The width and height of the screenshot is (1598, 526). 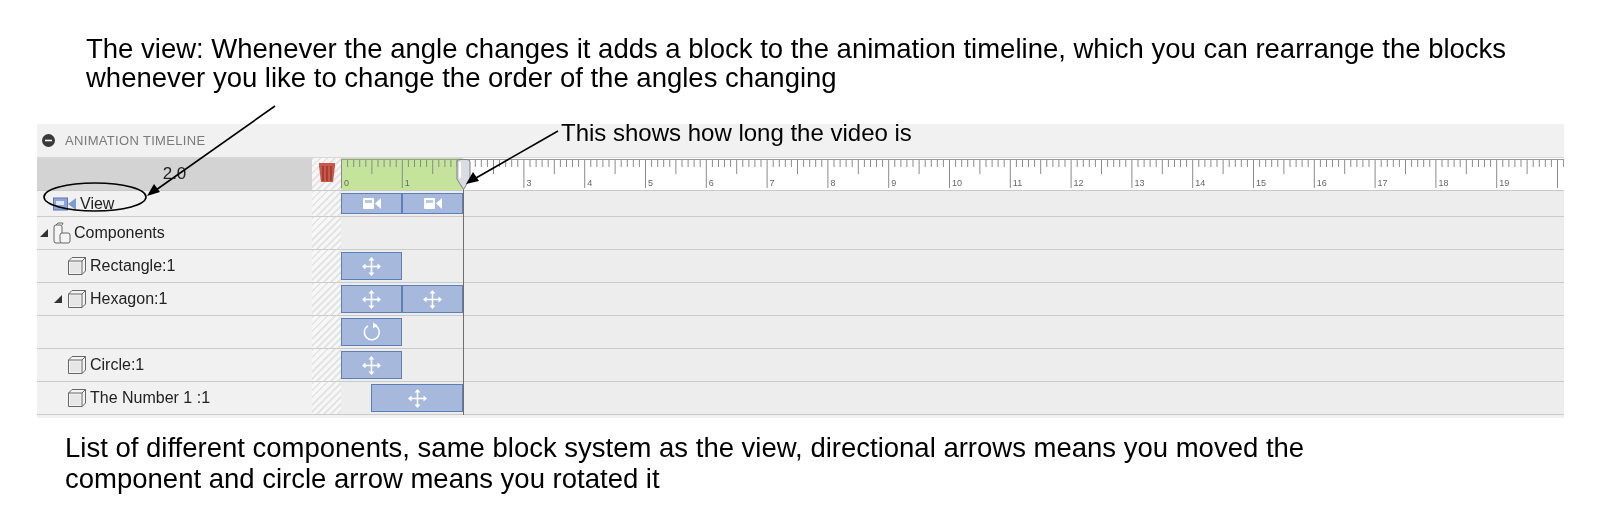 I want to click on layer-label: The Number 1 :1, so click(x=150, y=398).